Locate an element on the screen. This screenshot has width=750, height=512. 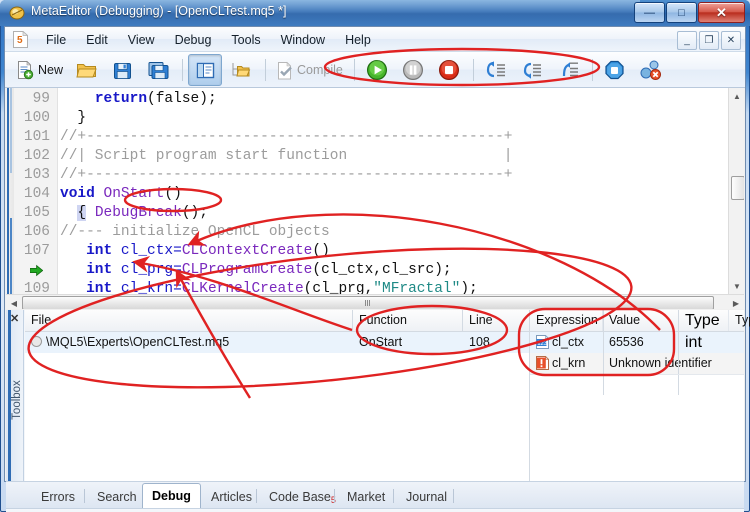
delete-breakpoints-icon is located at coordinates (650, 70).